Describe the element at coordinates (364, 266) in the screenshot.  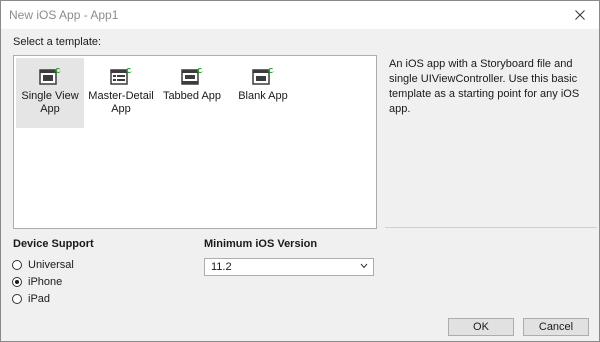
I see `chevron-down-icon` at that location.